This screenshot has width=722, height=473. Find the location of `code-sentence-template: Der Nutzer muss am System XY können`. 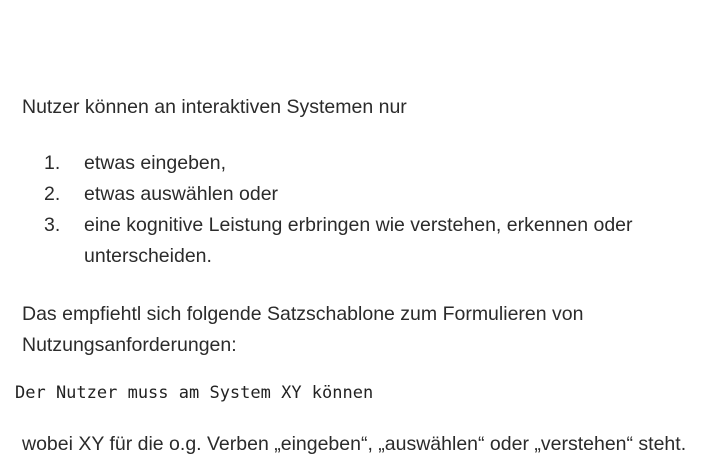

code-sentence-template: Der Nutzer muss am System XY können is located at coordinates (194, 393).